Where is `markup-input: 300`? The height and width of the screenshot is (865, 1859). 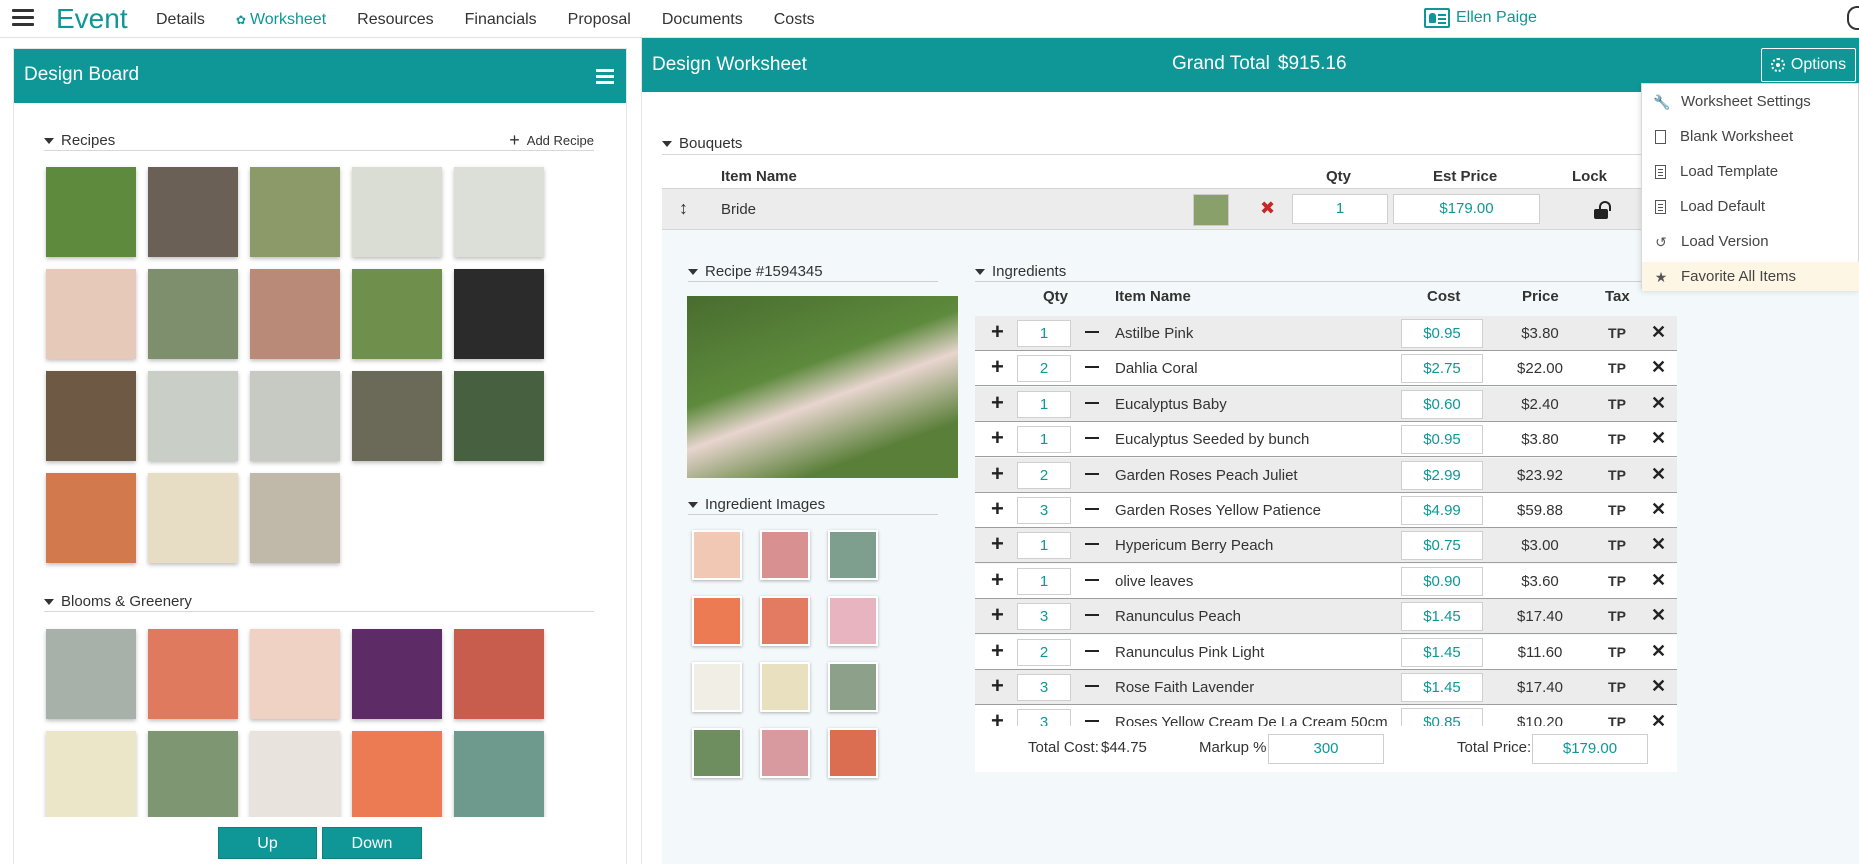
markup-input: 300 is located at coordinates (1326, 749).